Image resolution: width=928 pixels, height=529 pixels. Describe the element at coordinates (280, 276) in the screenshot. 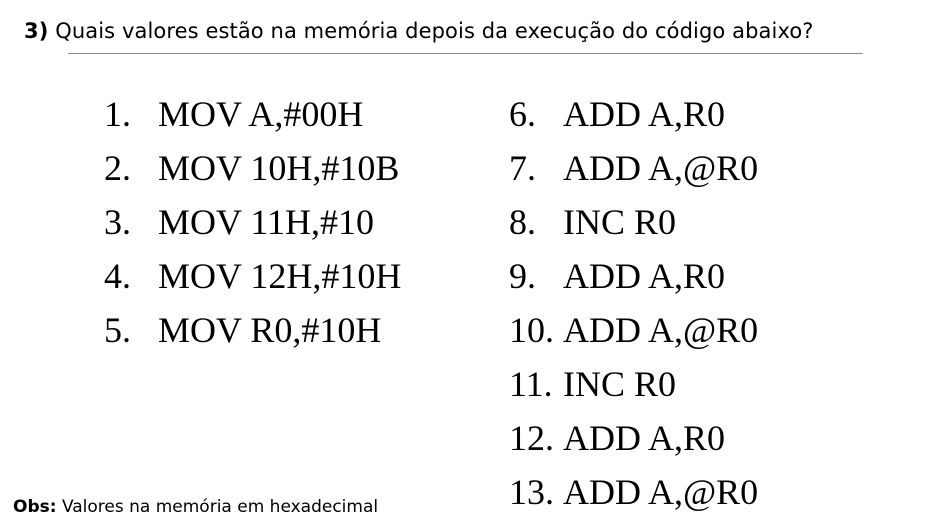

I see `instruction: MOV 12H,#10H` at that location.